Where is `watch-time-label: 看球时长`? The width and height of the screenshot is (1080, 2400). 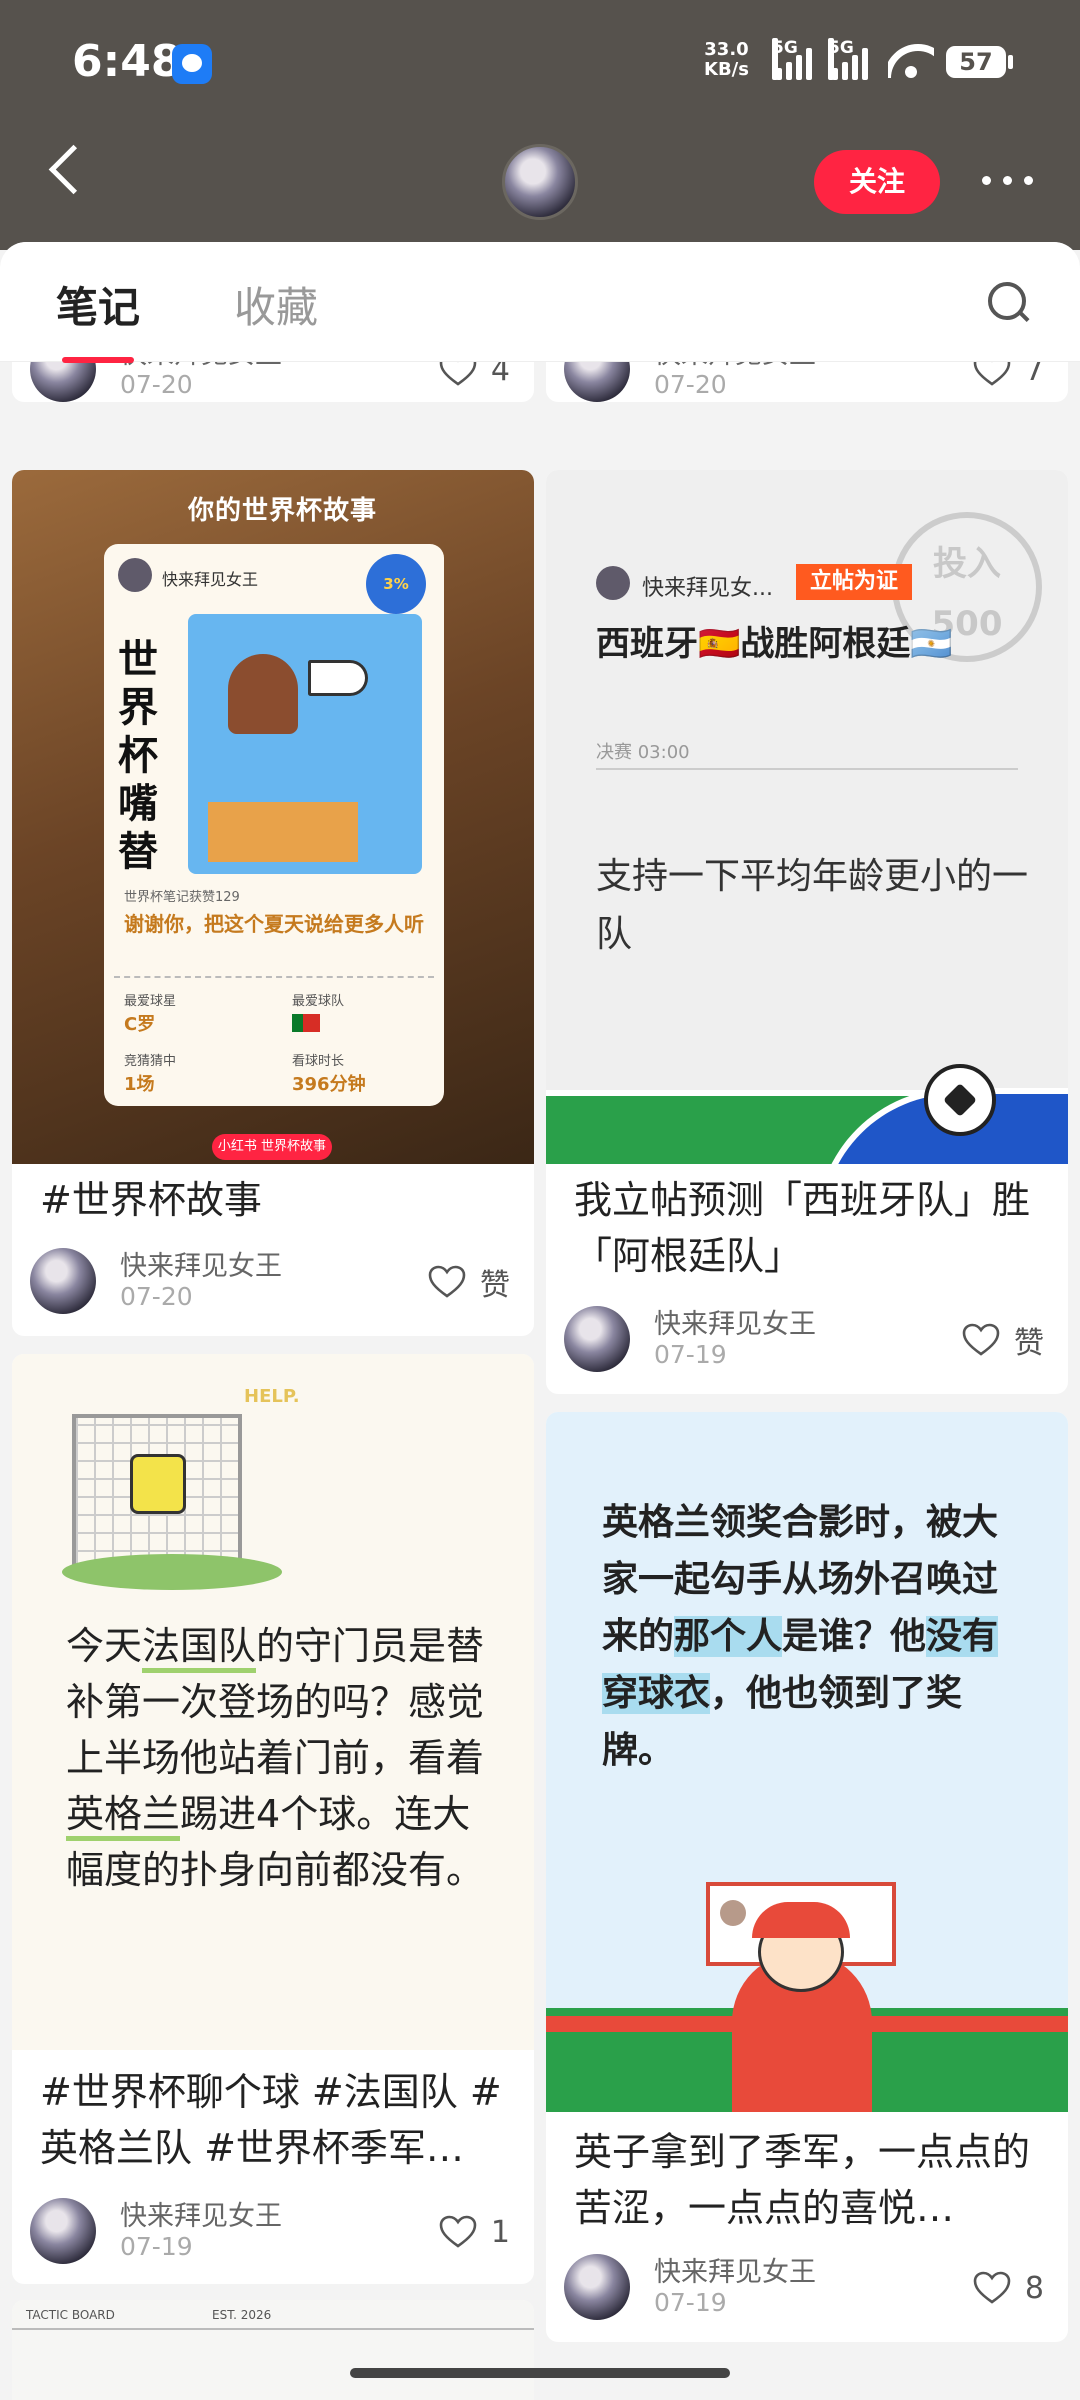 watch-time-label: 看球时长 is located at coordinates (318, 1061).